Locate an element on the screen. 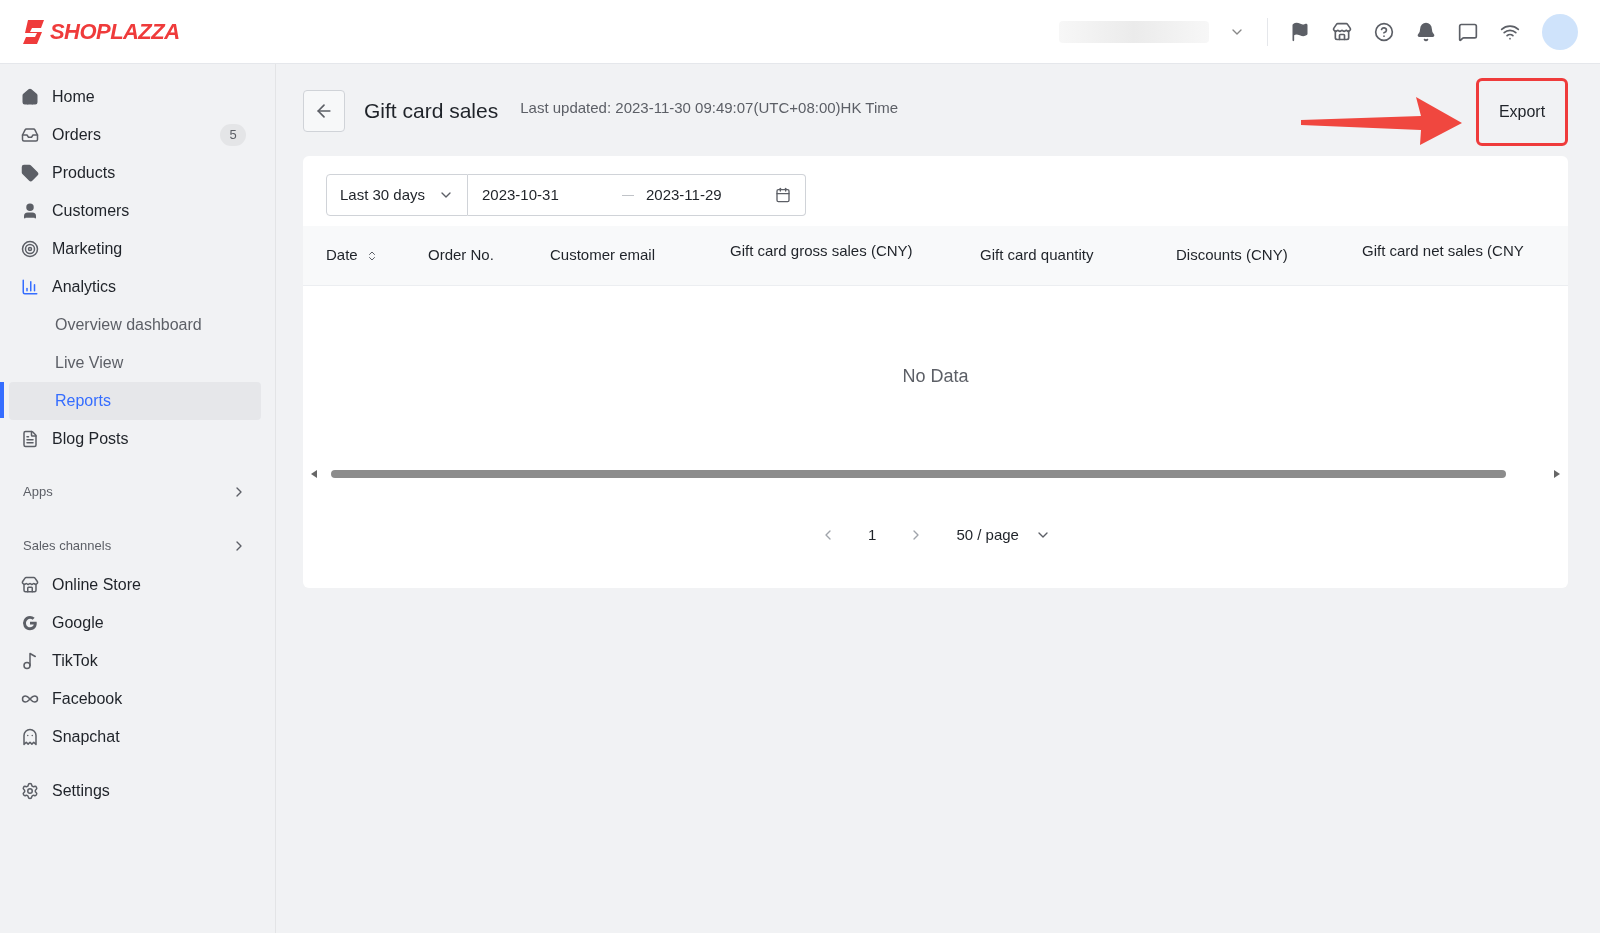 The height and width of the screenshot is (933, 1600). nav-item: Google is located at coordinates (131, 623).